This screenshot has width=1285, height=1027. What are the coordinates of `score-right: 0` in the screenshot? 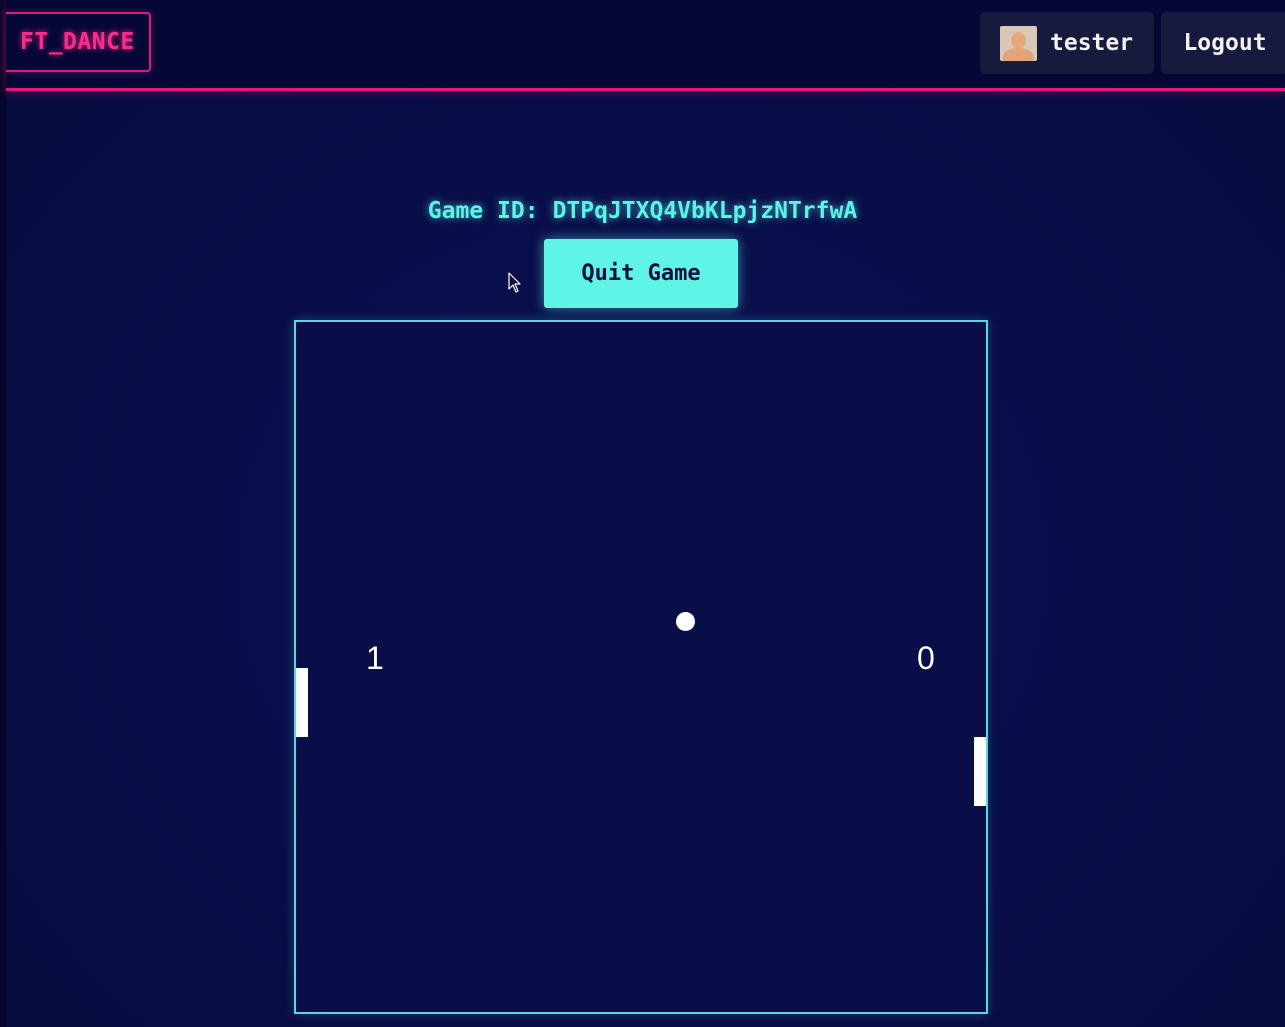 It's located at (926, 658).